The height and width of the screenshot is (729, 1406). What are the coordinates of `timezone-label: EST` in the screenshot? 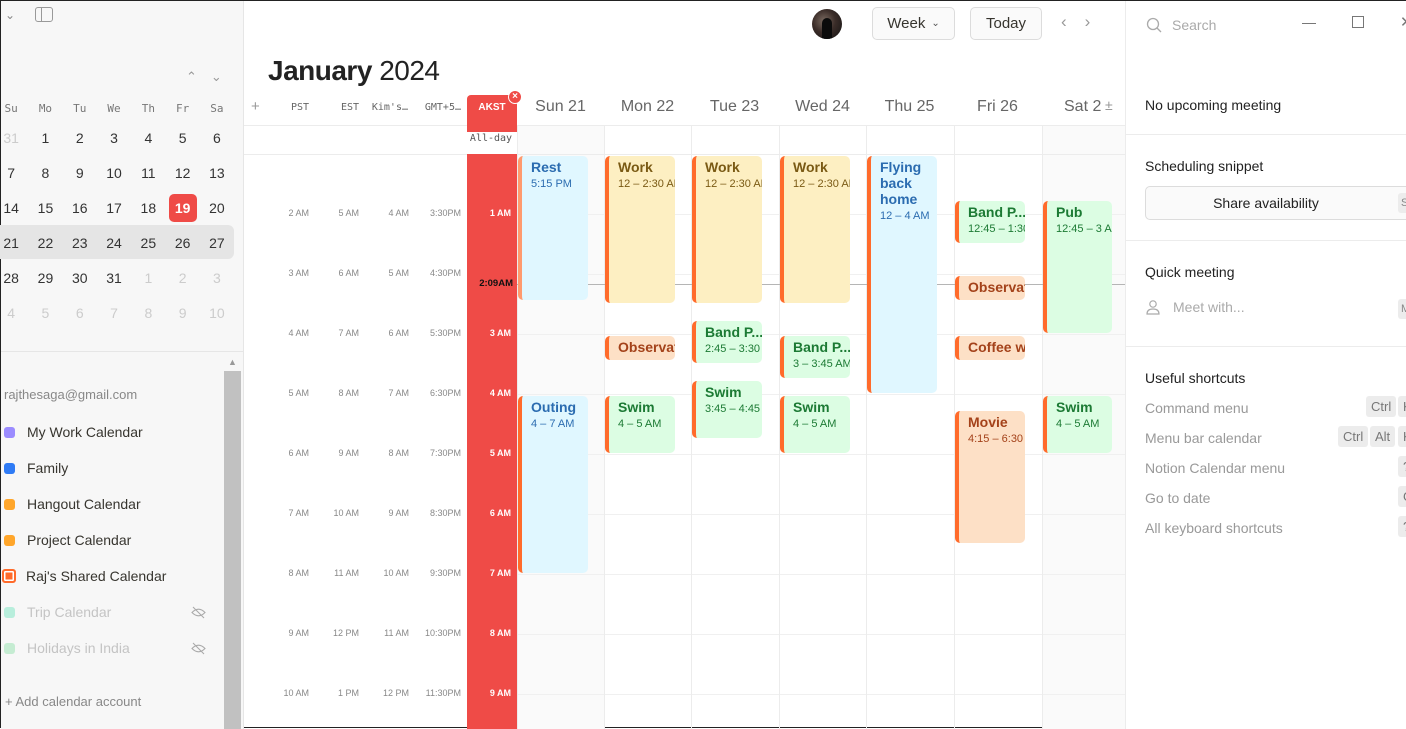 It's located at (341, 107).